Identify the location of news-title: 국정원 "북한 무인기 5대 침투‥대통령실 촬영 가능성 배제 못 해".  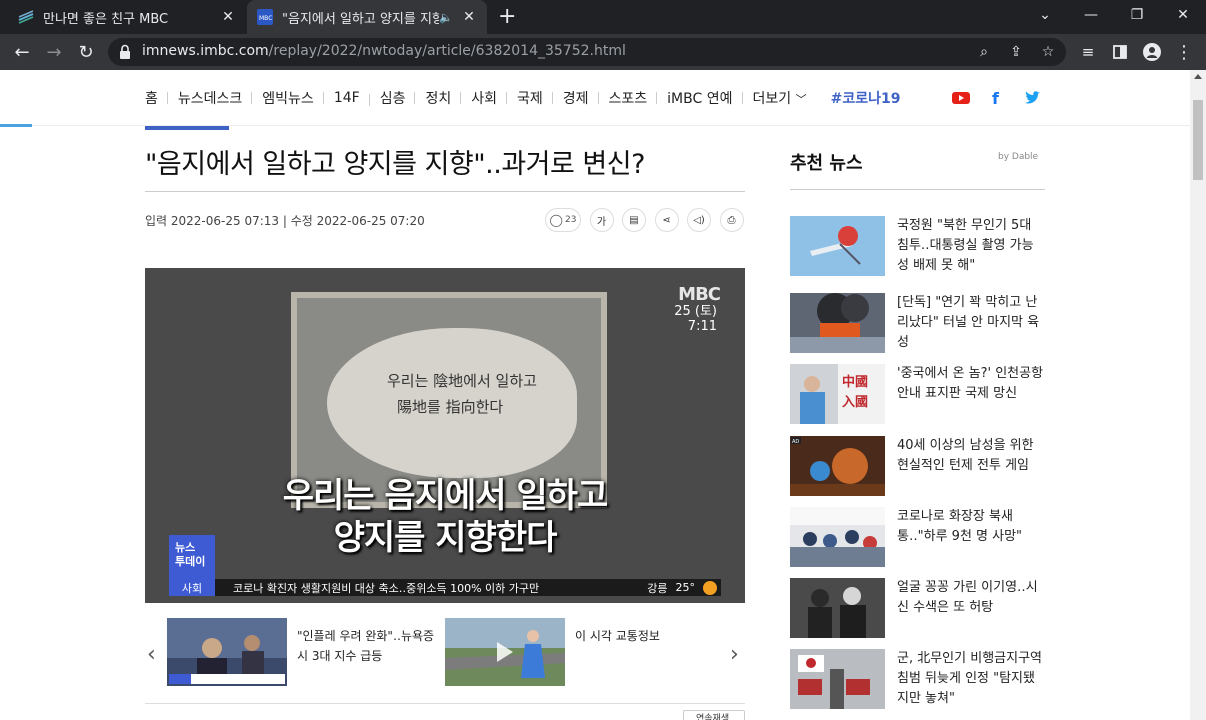
(971, 246).